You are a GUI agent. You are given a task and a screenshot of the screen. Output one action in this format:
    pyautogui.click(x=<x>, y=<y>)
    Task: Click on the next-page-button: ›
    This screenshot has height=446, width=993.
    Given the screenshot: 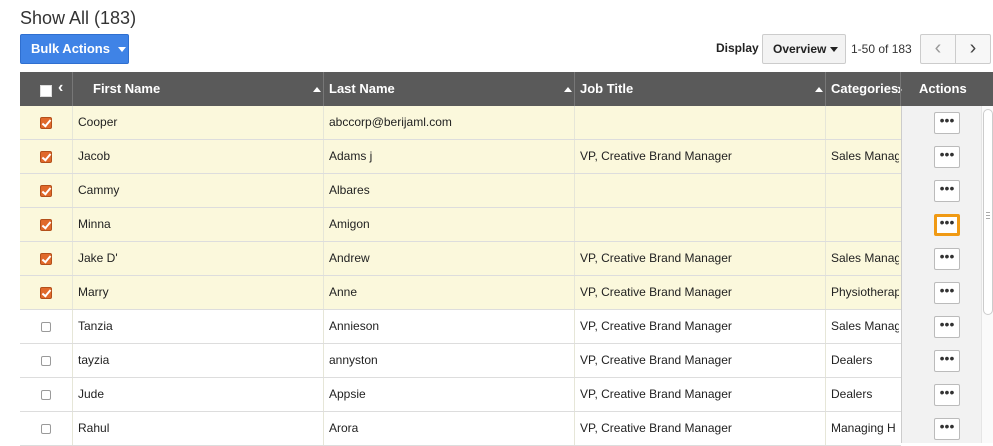 What is the action you would take?
    pyautogui.click(x=973, y=49)
    